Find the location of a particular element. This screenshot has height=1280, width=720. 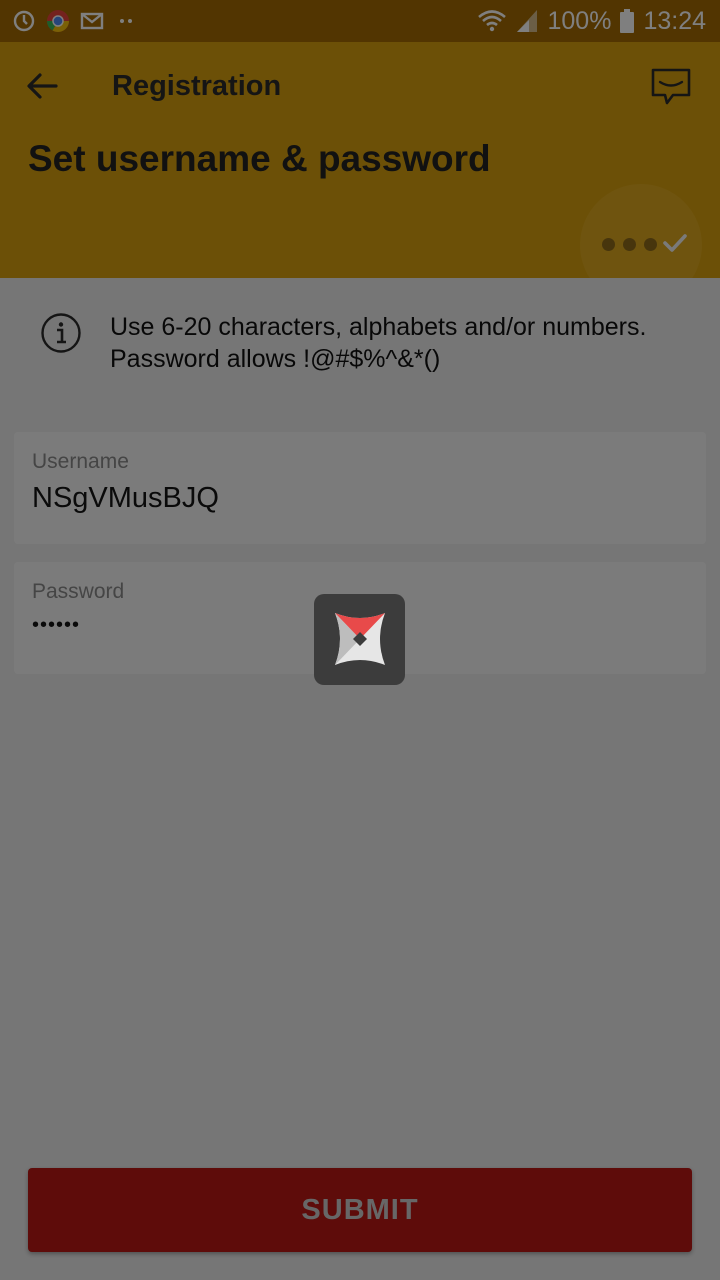

loading-spinner is located at coordinates (359, 639).